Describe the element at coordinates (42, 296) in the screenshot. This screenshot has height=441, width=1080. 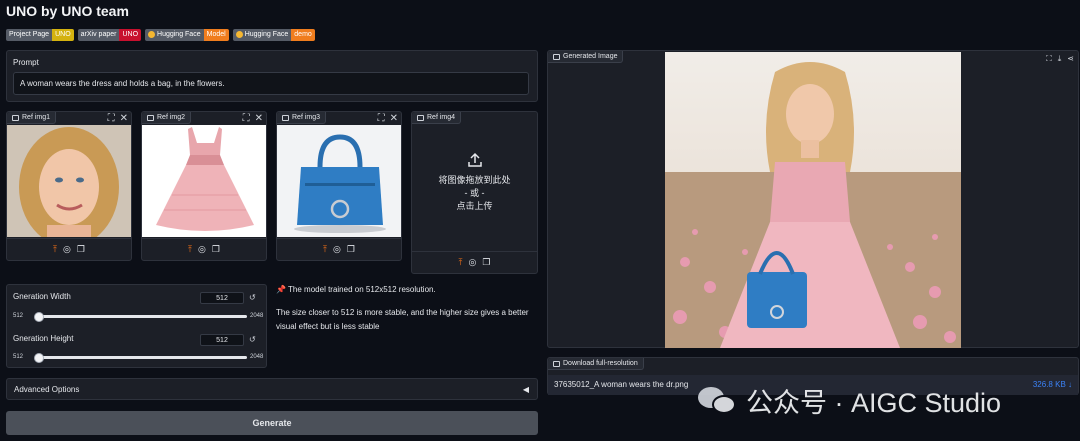
I see `width-label: Gneration Width` at that location.